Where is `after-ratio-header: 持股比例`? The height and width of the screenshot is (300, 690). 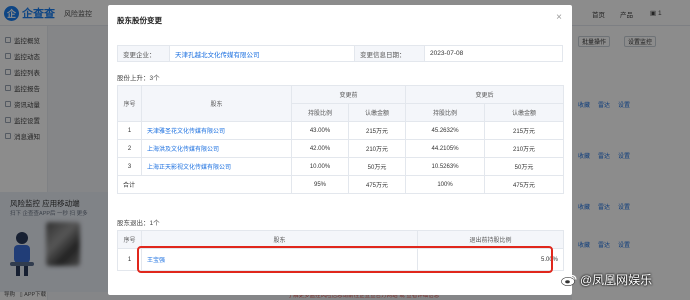
after-ratio-header: 持股比例 is located at coordinates (445, 112).